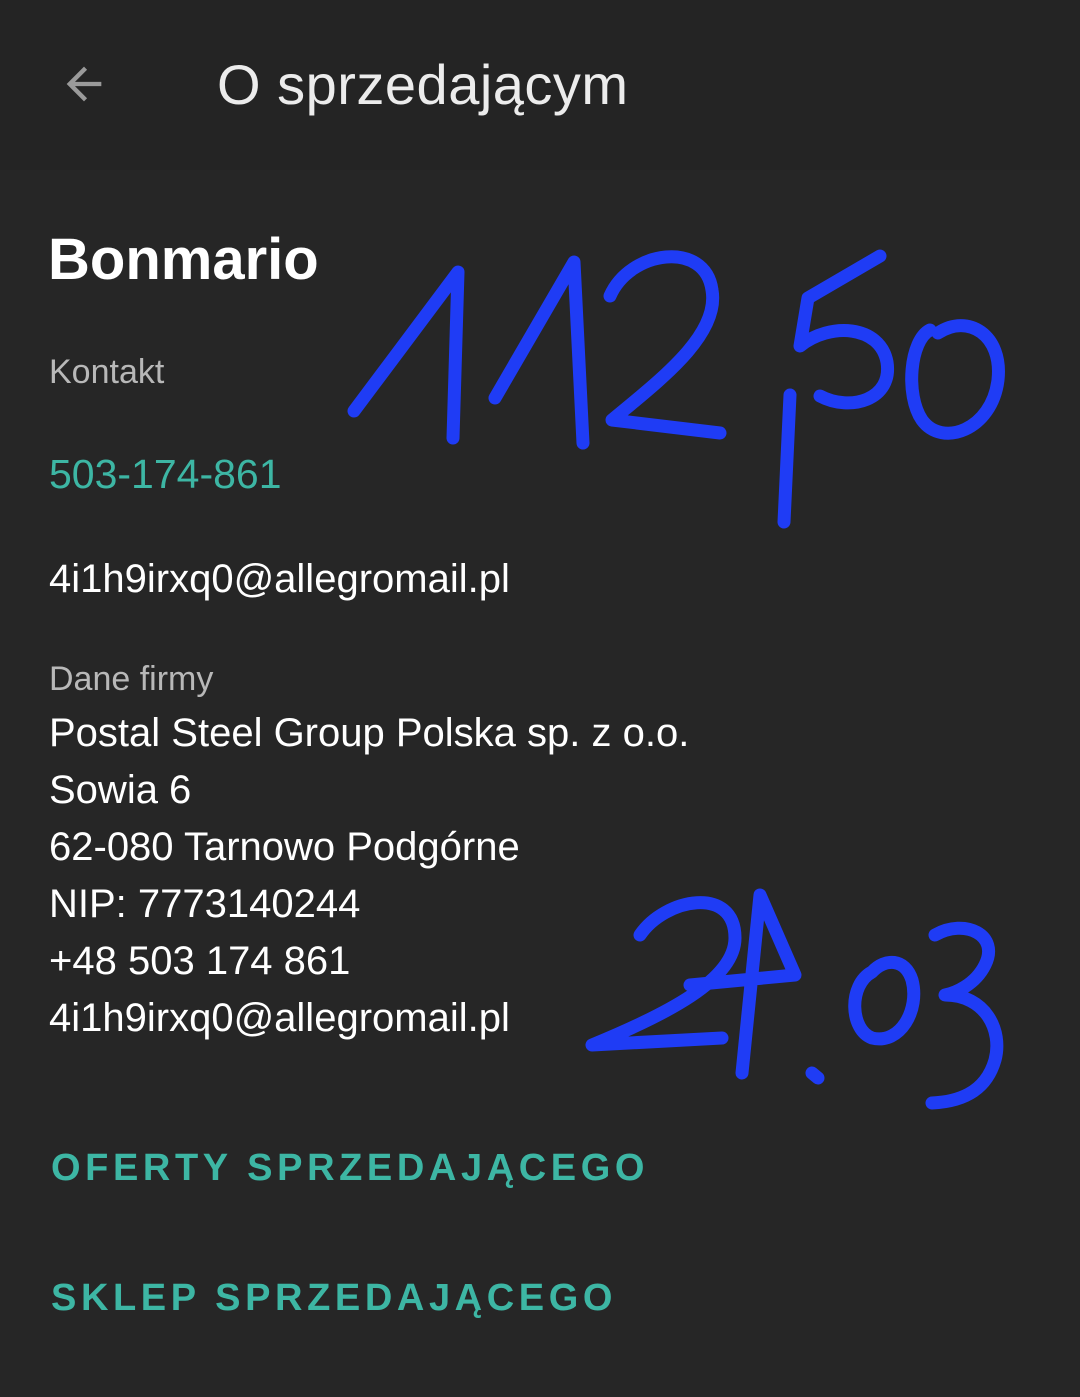  Describe the element at coordinates (350, 1168) in the screenshot. I see `seller-offers-button: OFERTY SPRZEDAJĄCEGO` at that location.